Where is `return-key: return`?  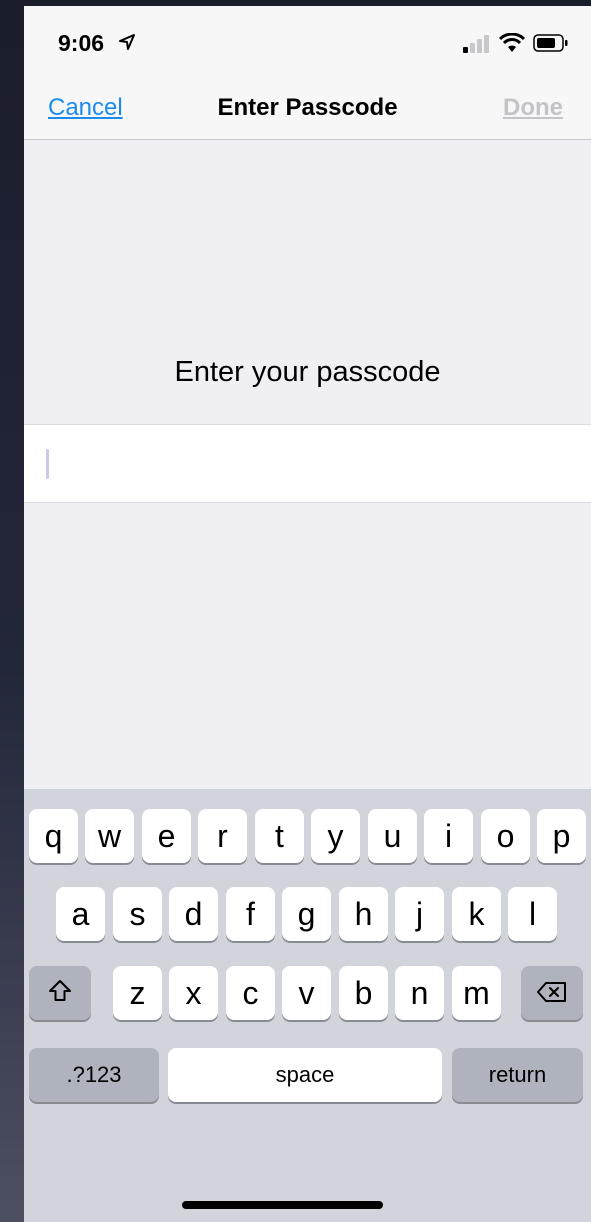 return-key: return is located at coordinates (517, 1075).